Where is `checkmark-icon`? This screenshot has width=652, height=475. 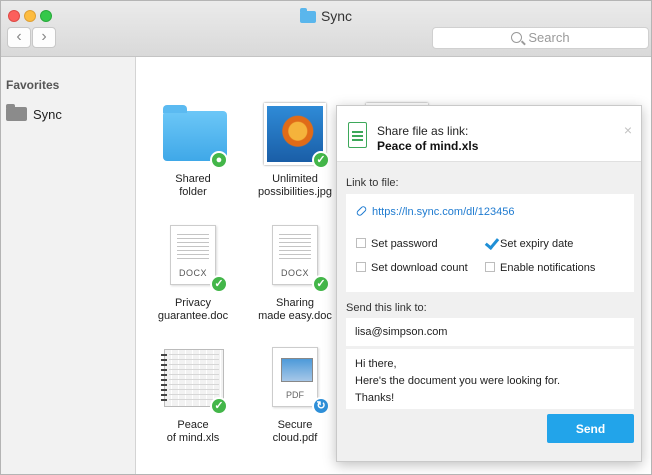 checkmark-icon is located at coordinates (490, 243).